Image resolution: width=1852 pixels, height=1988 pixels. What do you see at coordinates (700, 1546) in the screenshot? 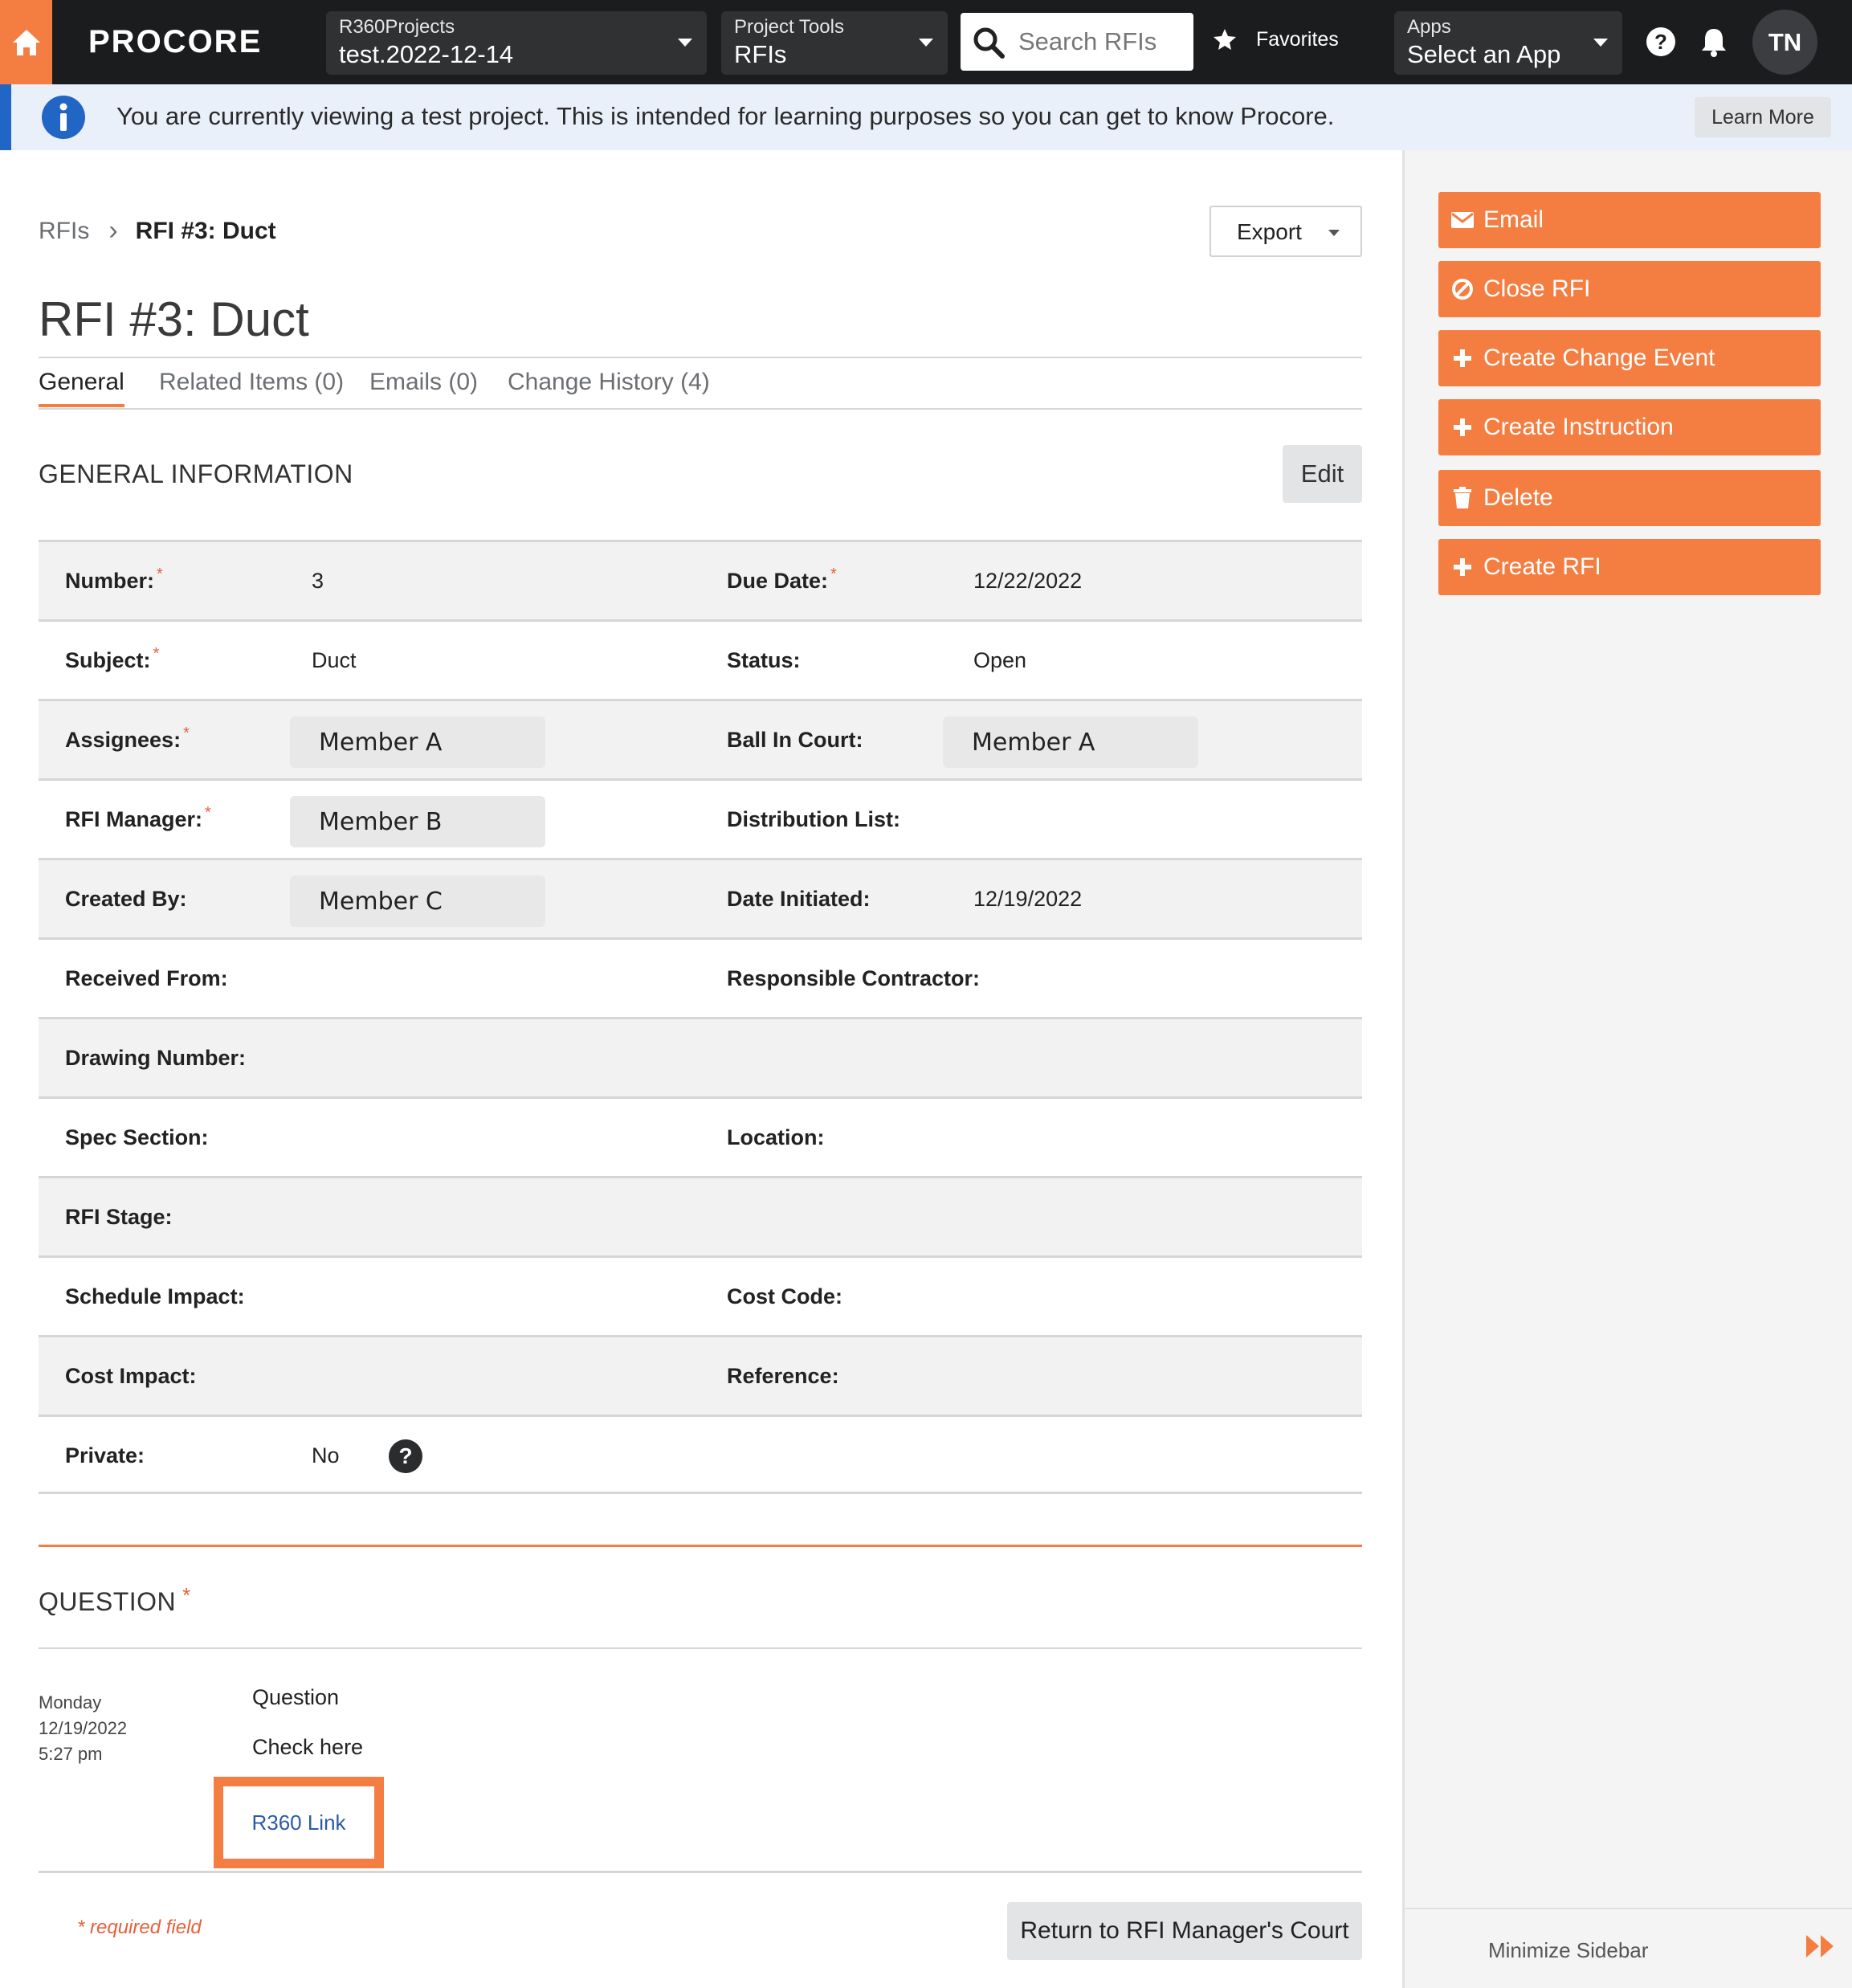
I see `section-divider` at bounding box center [700, 1546].